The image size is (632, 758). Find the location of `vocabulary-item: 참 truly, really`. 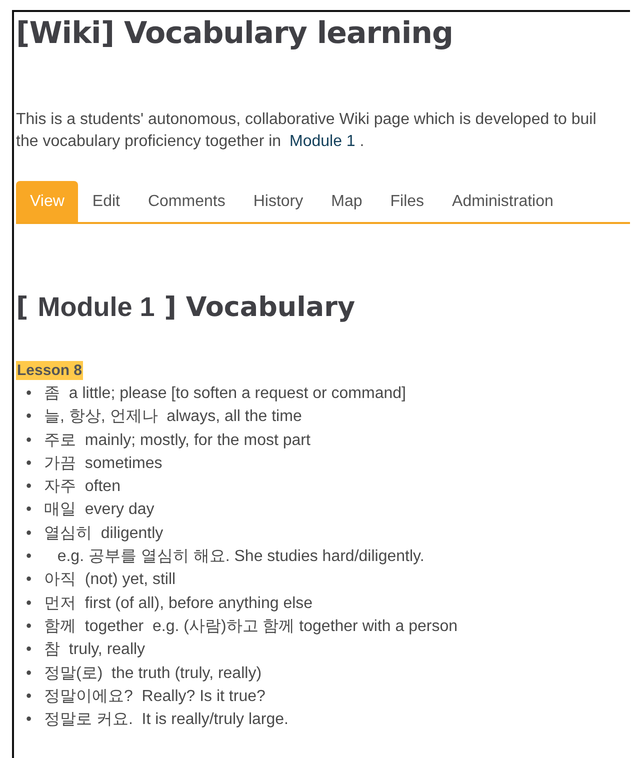

vocabulary-item: 참 truly, really is located at coordinates (95, 650).